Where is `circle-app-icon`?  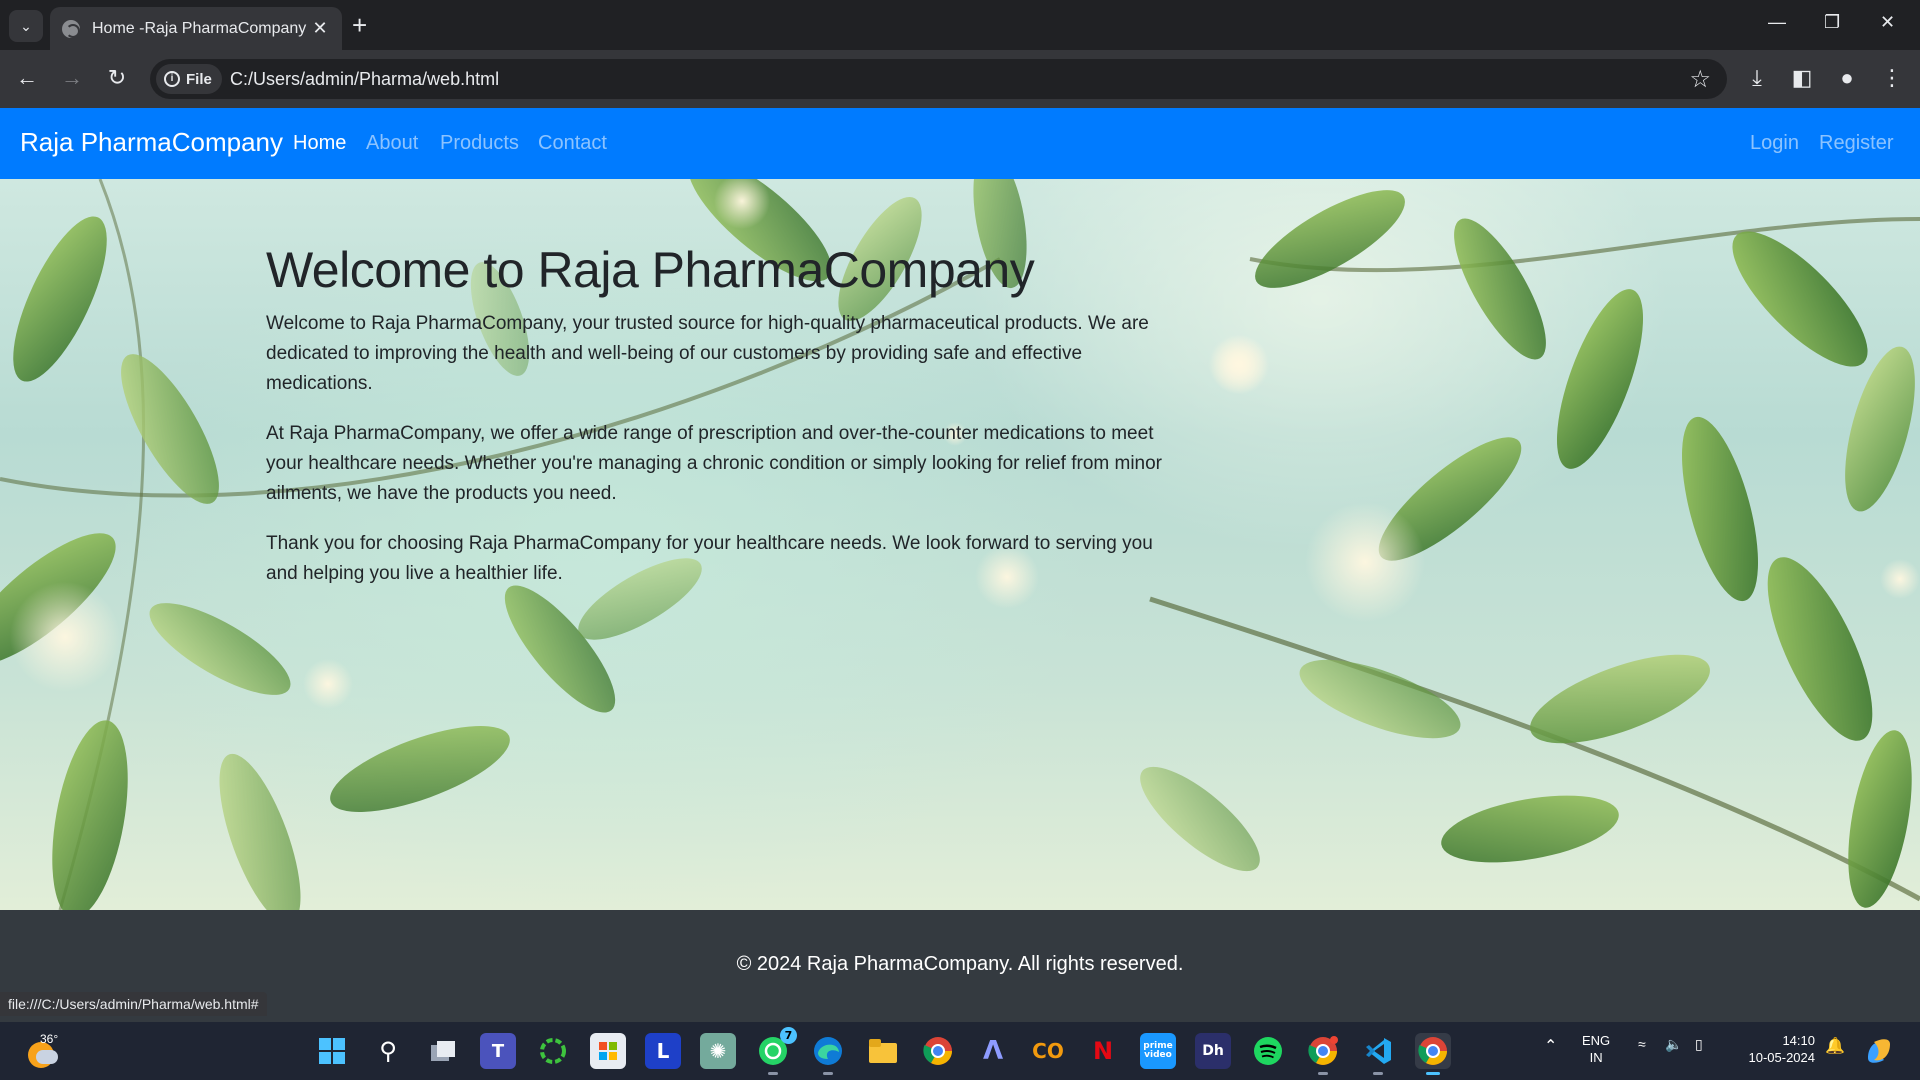 circle-app-icon is located at coordinates (553, 1051).